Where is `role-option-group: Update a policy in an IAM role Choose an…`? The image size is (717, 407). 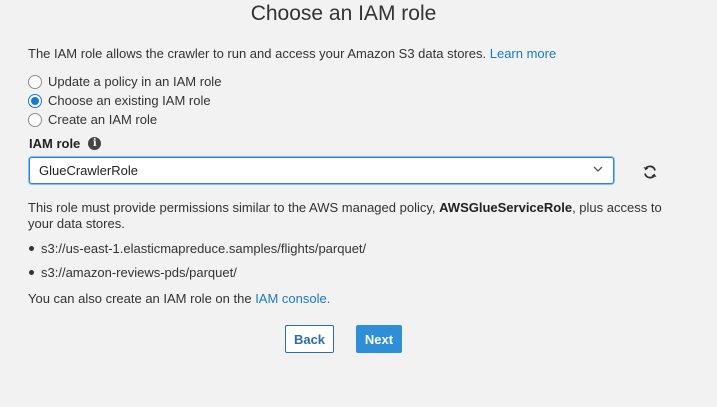 role-option-group: Update a policy in an IAM role Choose an… is located at coordinates (124, 100).